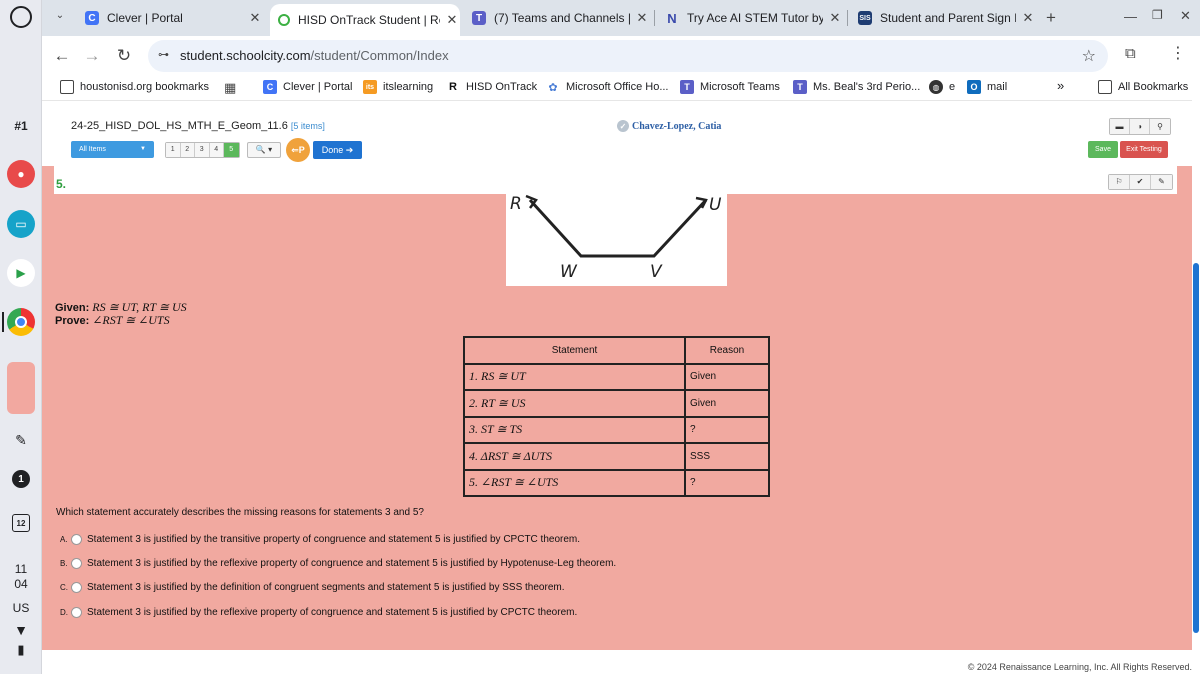 The image size is (1200, 674). I want to click on bookmark-mail: Omail, so click(987, 87).